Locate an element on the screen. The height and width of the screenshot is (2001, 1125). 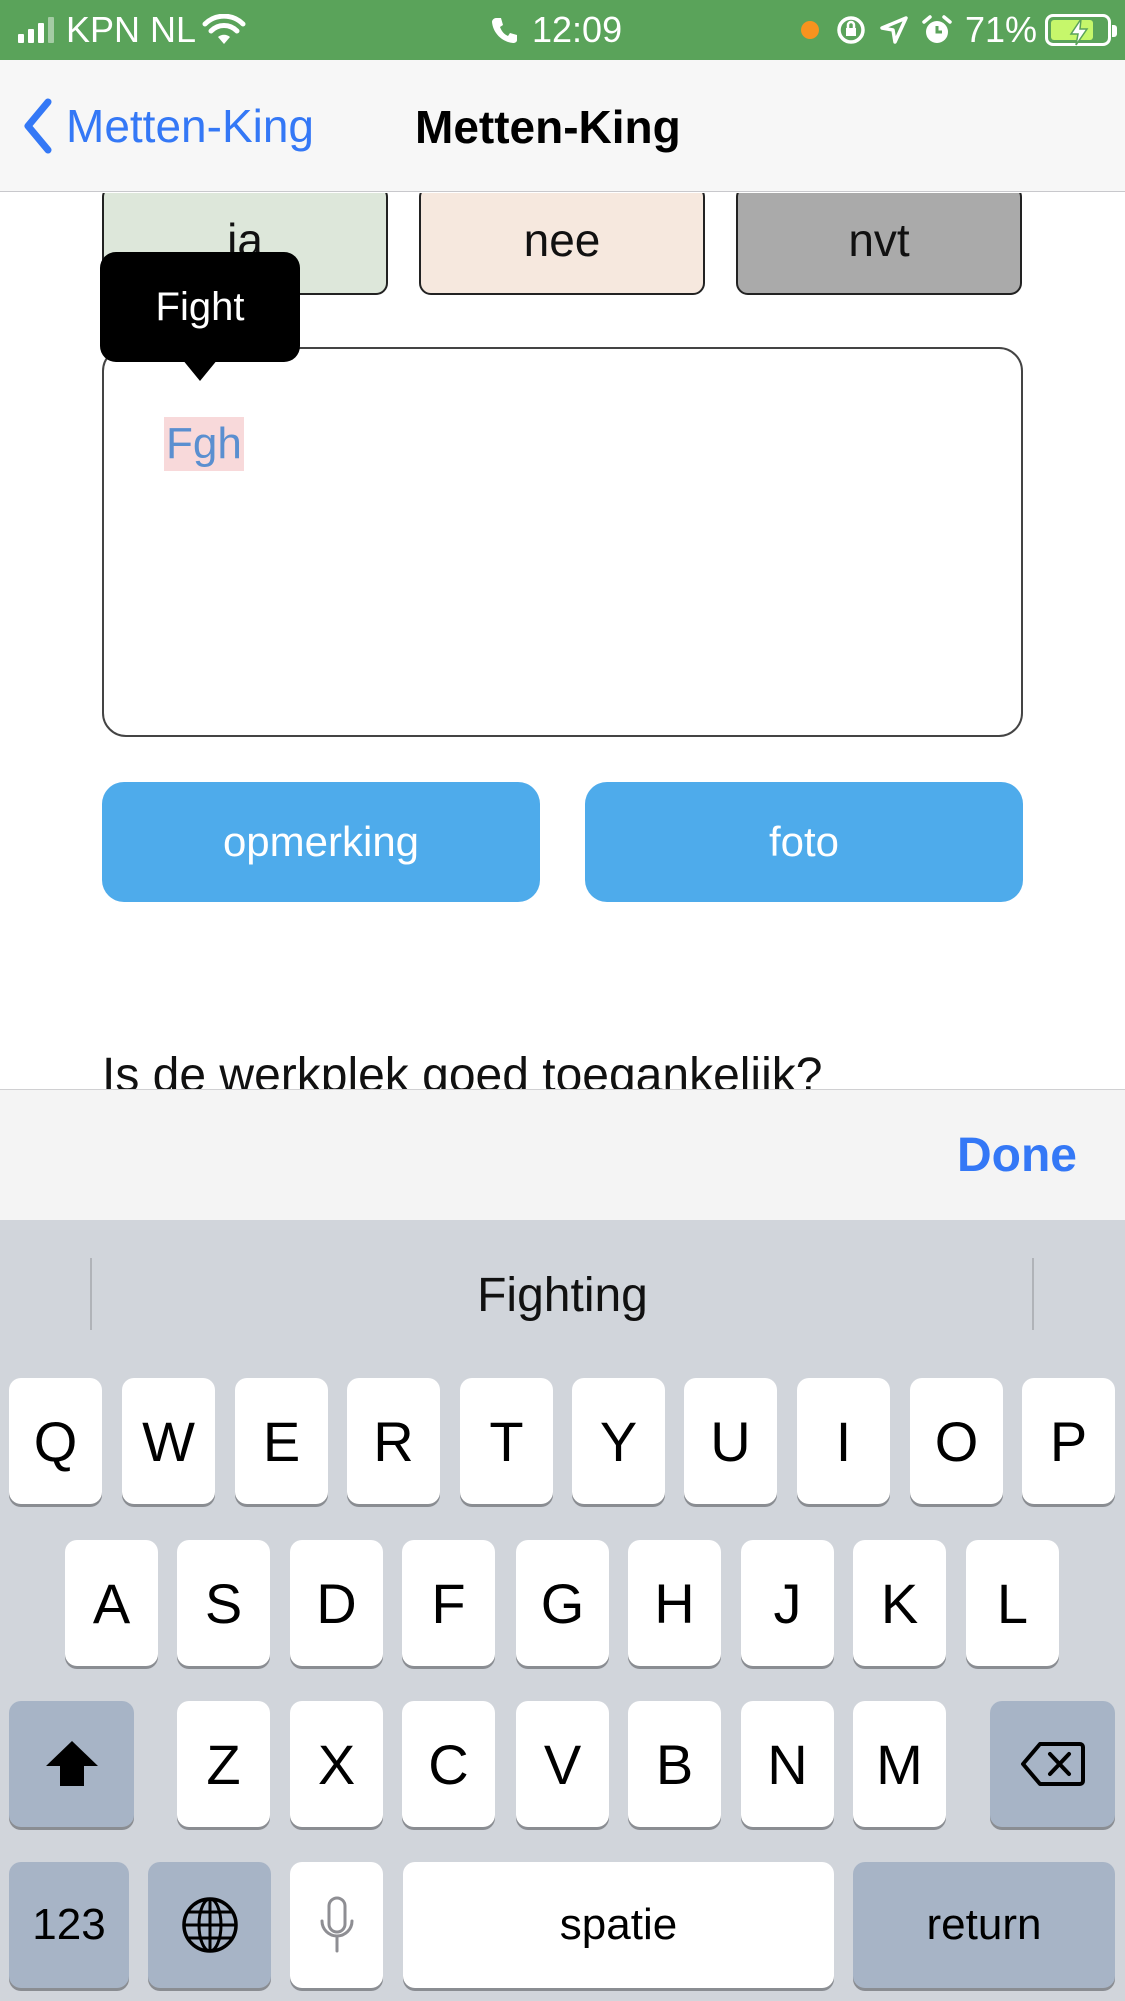
chevron-left-icon is located at coordinates (38, 126).